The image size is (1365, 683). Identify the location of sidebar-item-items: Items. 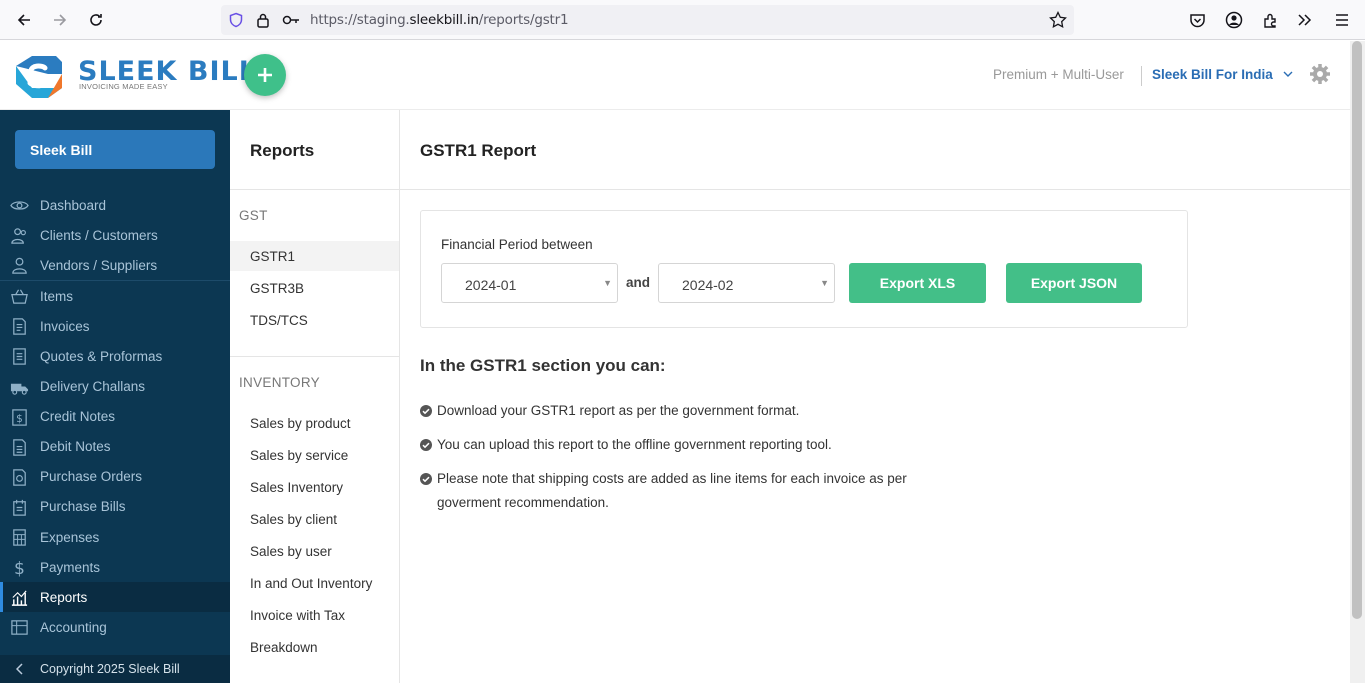
(115, 296).